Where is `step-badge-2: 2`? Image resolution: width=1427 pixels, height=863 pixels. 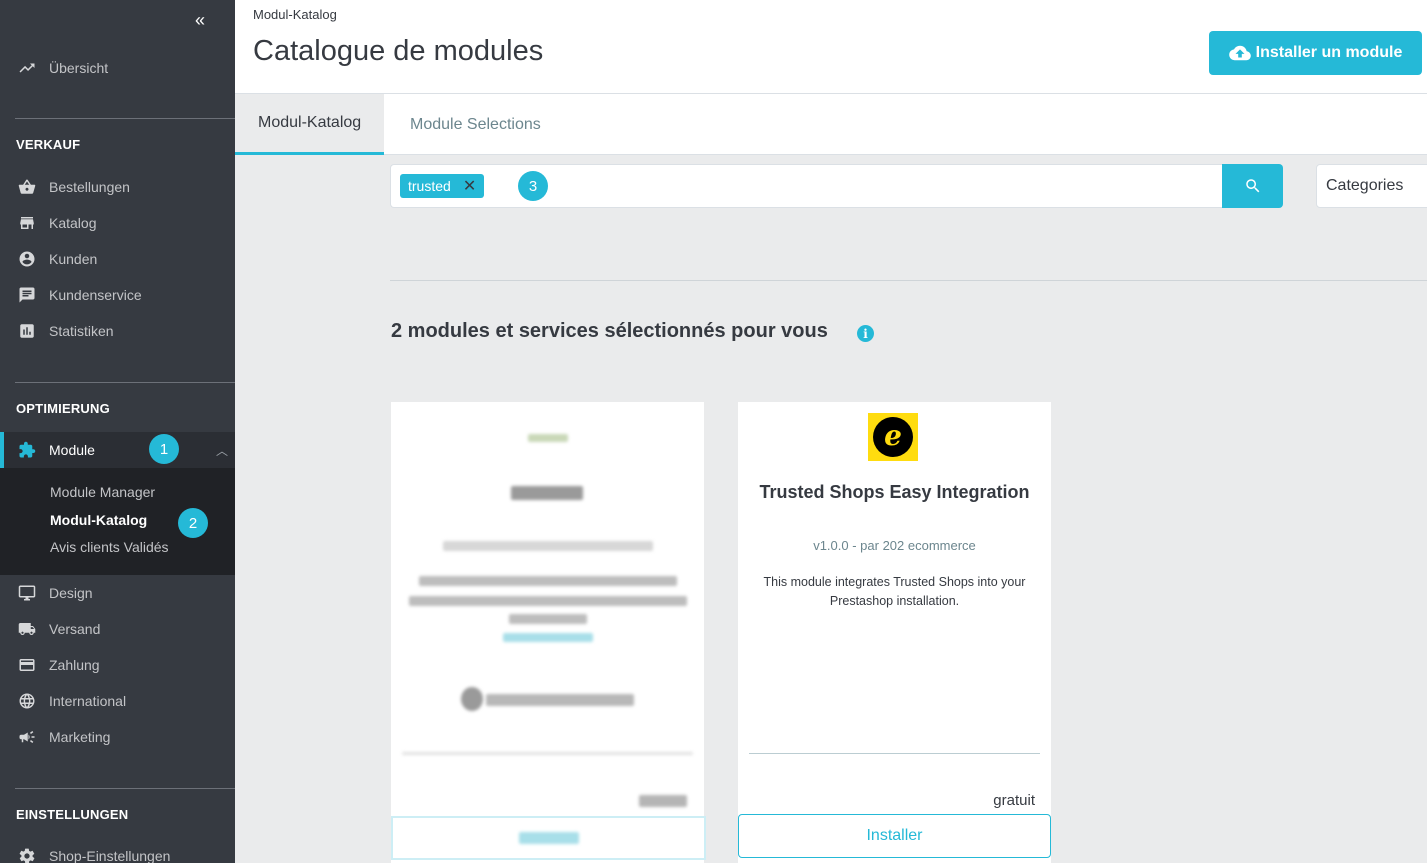 step-badge-2: 2 is located at coordinates (193, 523).